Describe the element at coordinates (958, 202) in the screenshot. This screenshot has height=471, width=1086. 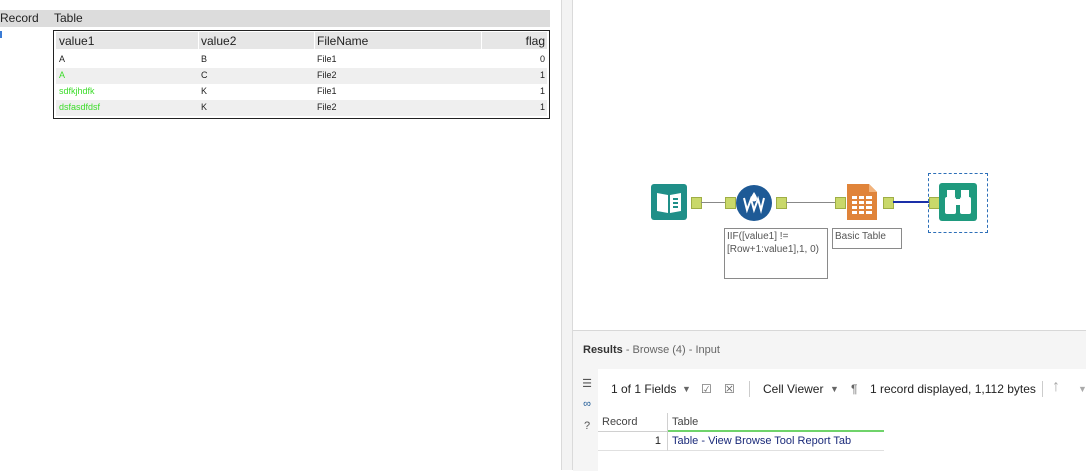
I see `browse-icon` at that location.